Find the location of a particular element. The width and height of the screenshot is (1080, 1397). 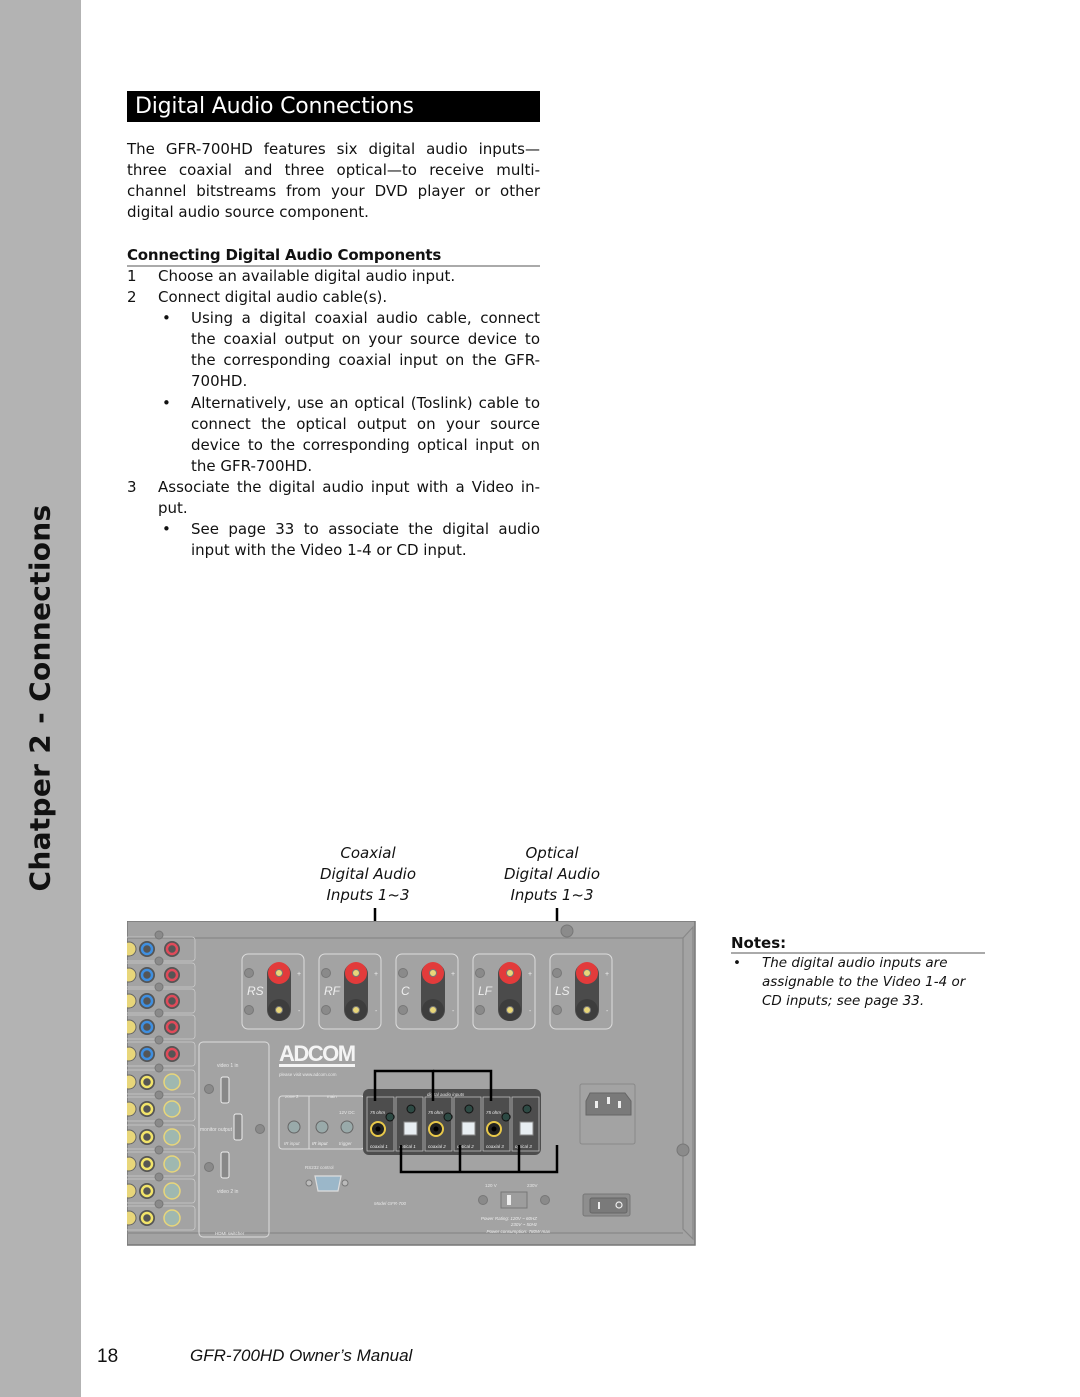

logo-underline is located at coordinates (317, 1065).